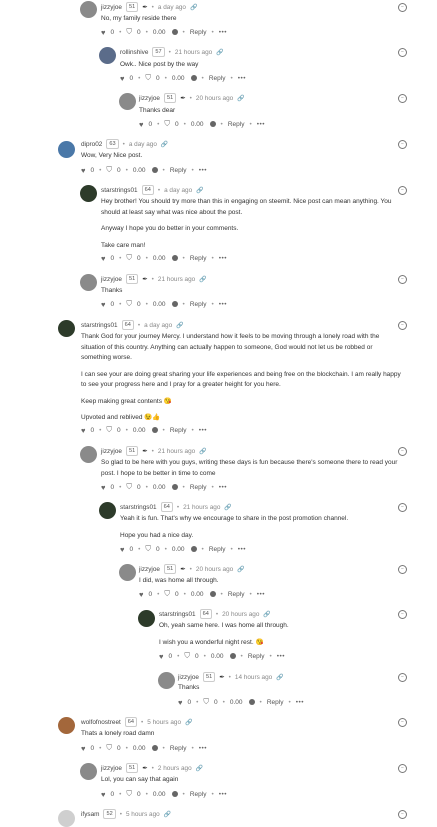 The height and width of the screenshot is (827, 437). What do you see at coordinates (101, 722) in the screenshot?
I see `author-name: wolfofnostreet` at bounding box center [101, 722].